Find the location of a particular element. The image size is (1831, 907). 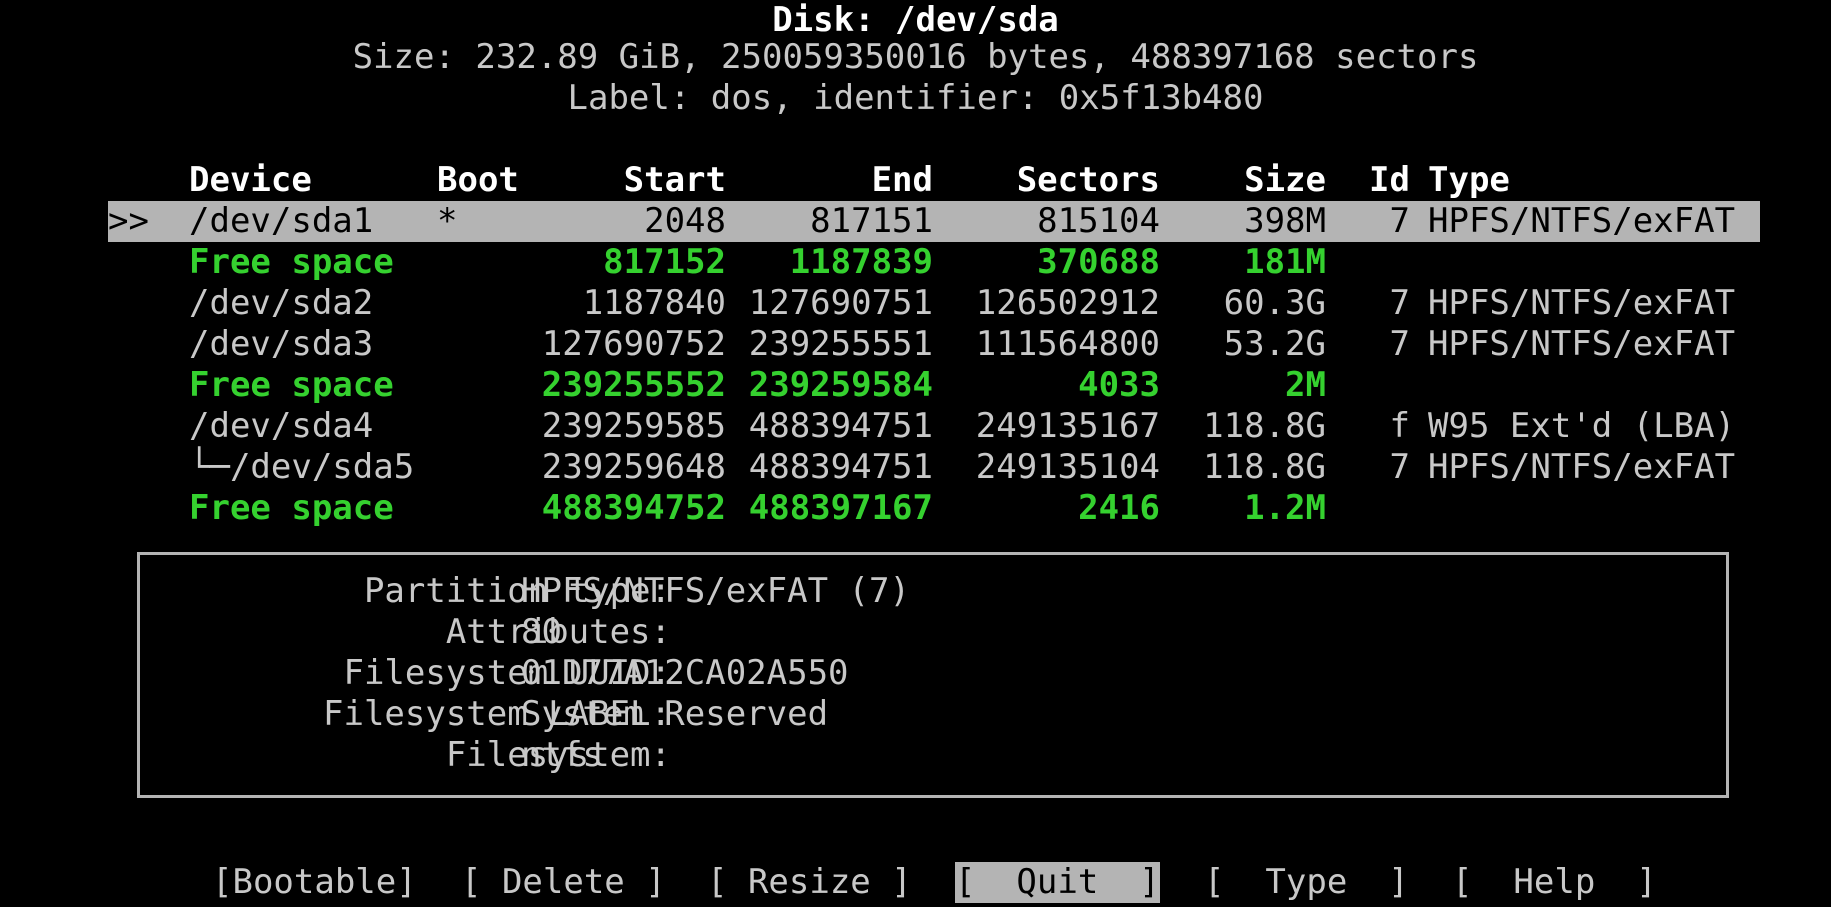

info-line: Filesystem: ntfs is located at coordinates (933, 755).